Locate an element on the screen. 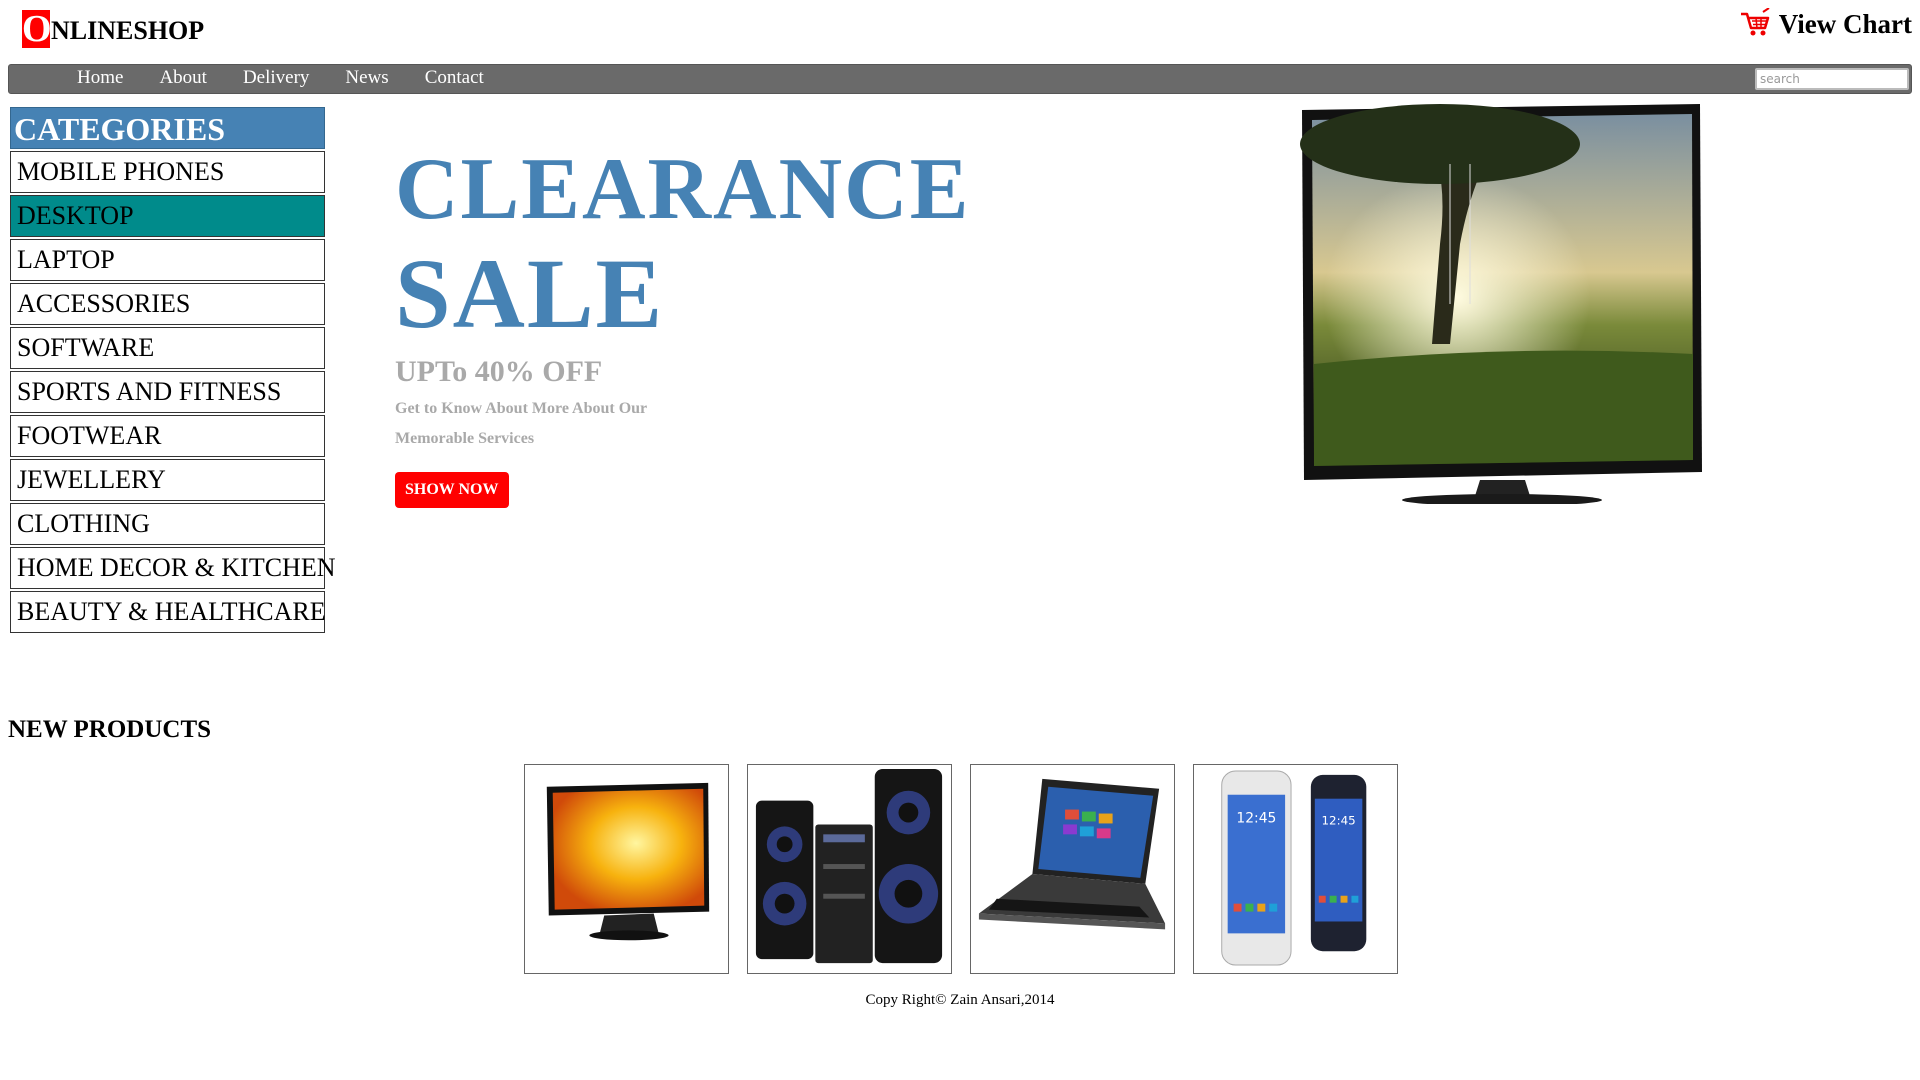 This screenshot has height=1080, width=1920. category-sports-and-fitness: SPORTS AND FITNESS is located at coordinates (167, 392).